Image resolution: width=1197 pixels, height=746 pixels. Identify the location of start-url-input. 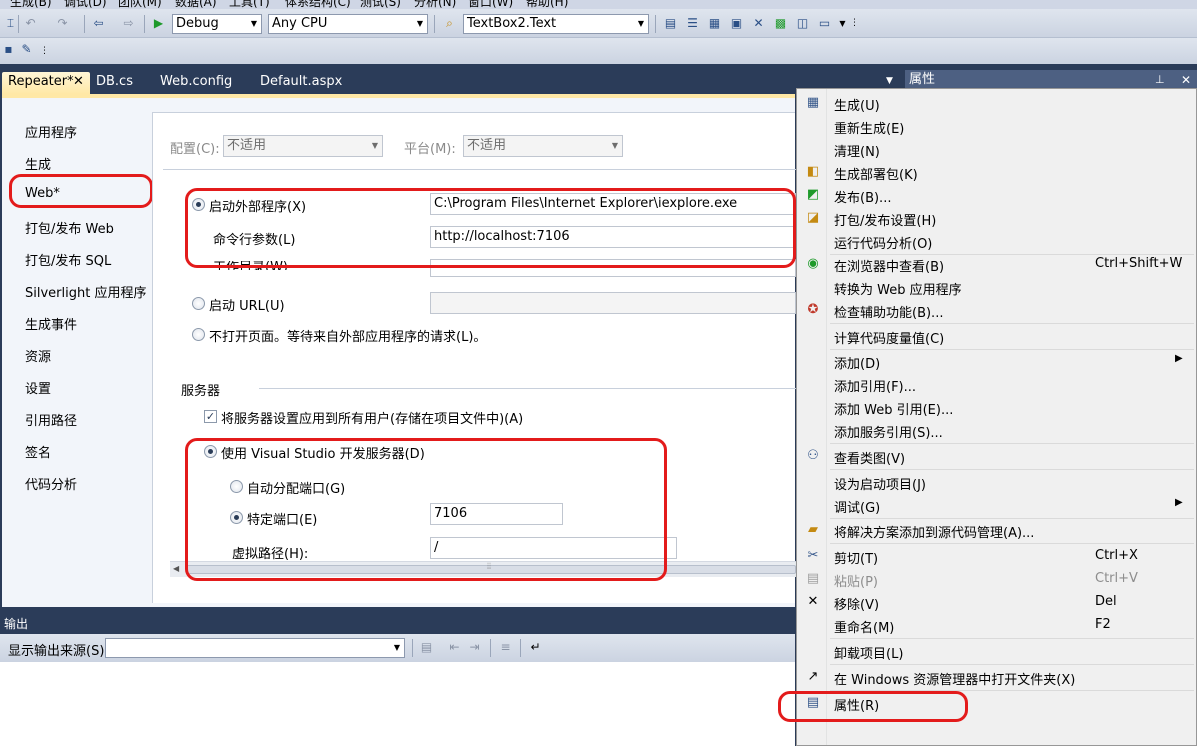
(613, 303).